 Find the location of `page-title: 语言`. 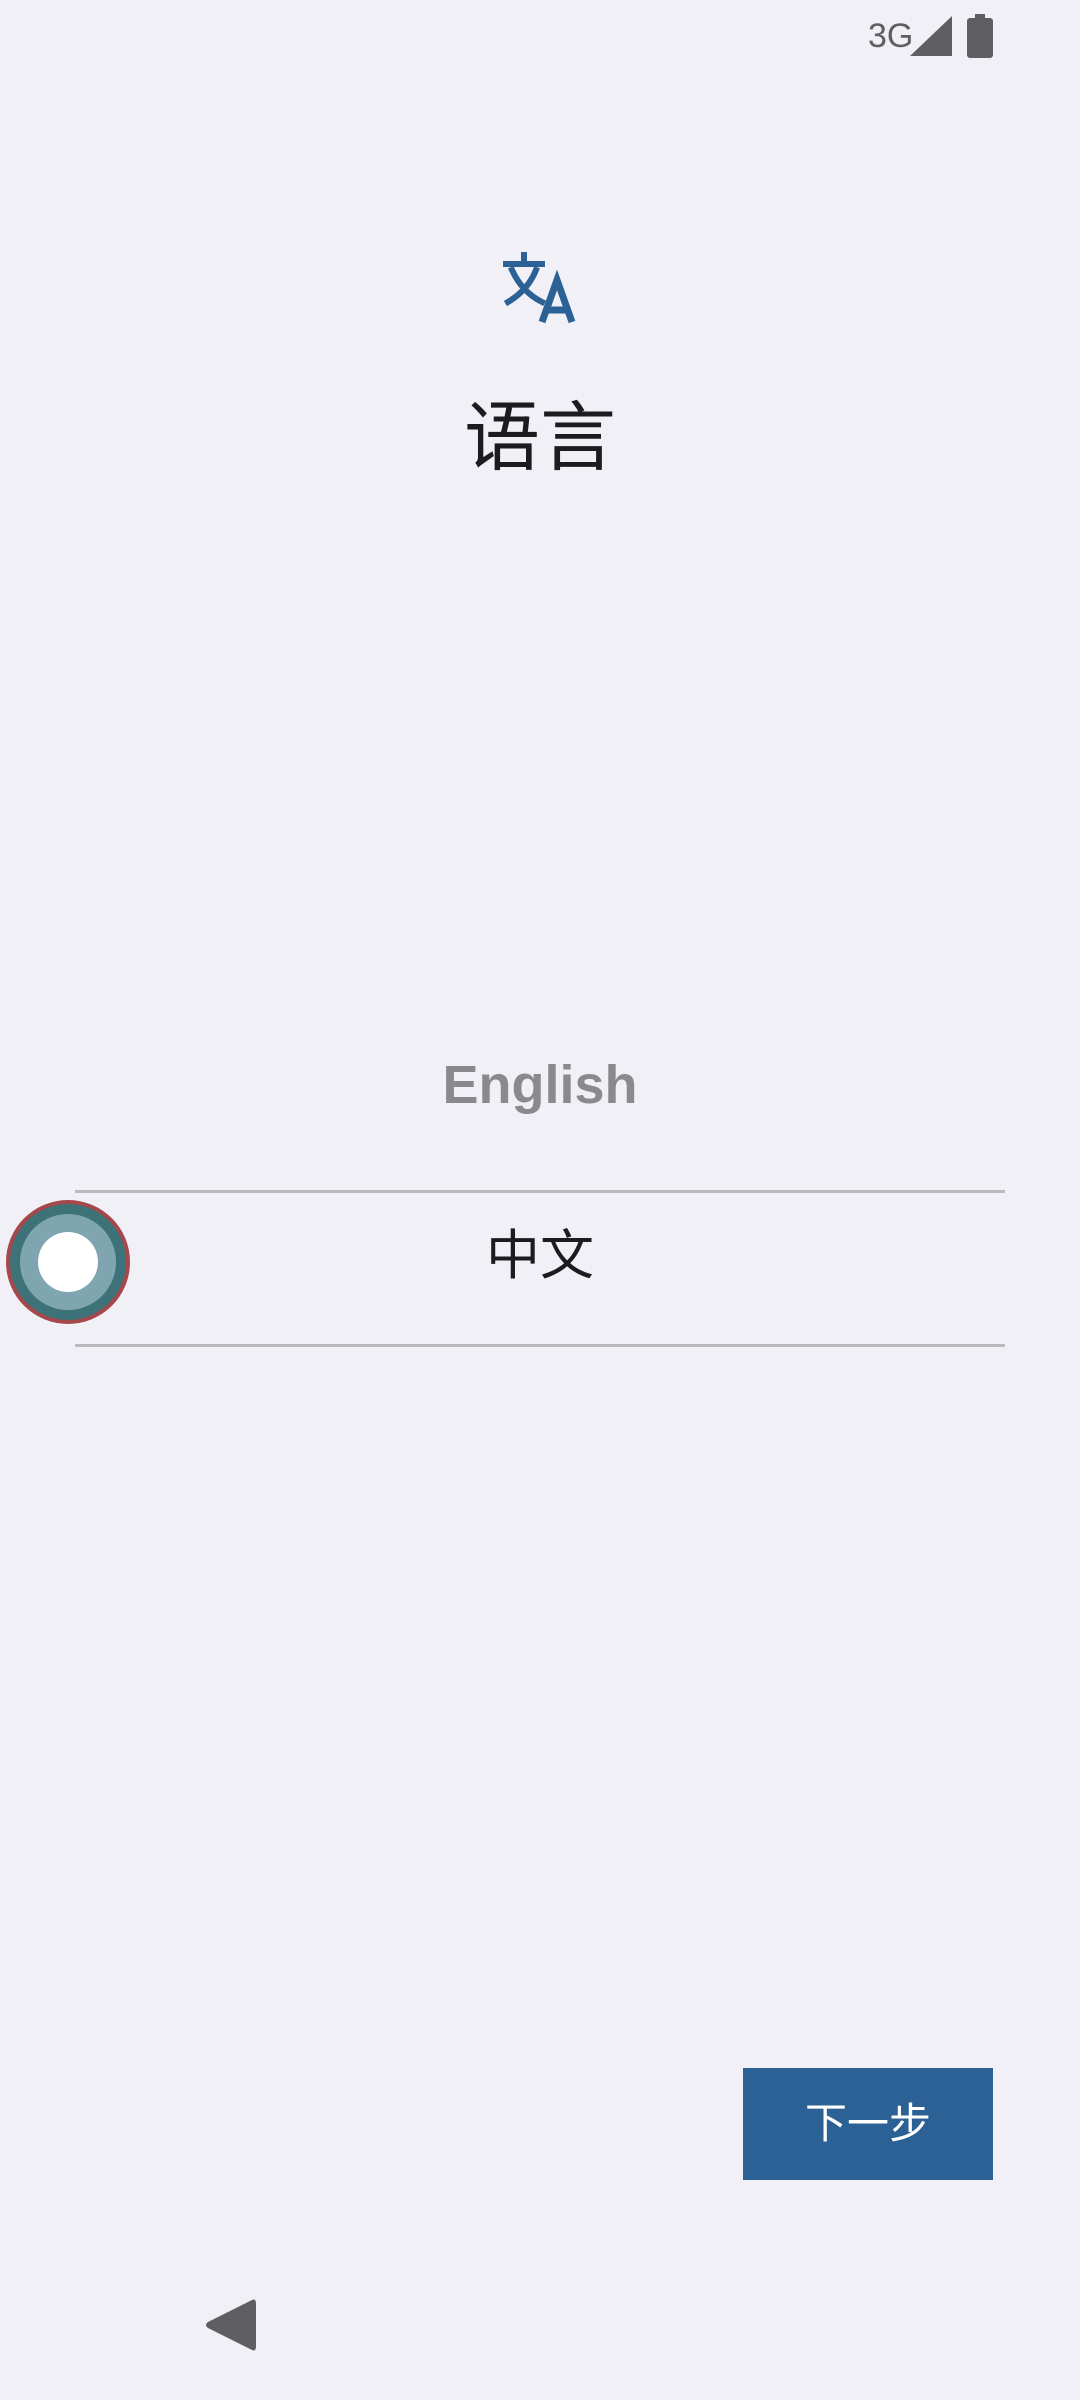

page-title: 语言 is located at coordinates (540, 437).